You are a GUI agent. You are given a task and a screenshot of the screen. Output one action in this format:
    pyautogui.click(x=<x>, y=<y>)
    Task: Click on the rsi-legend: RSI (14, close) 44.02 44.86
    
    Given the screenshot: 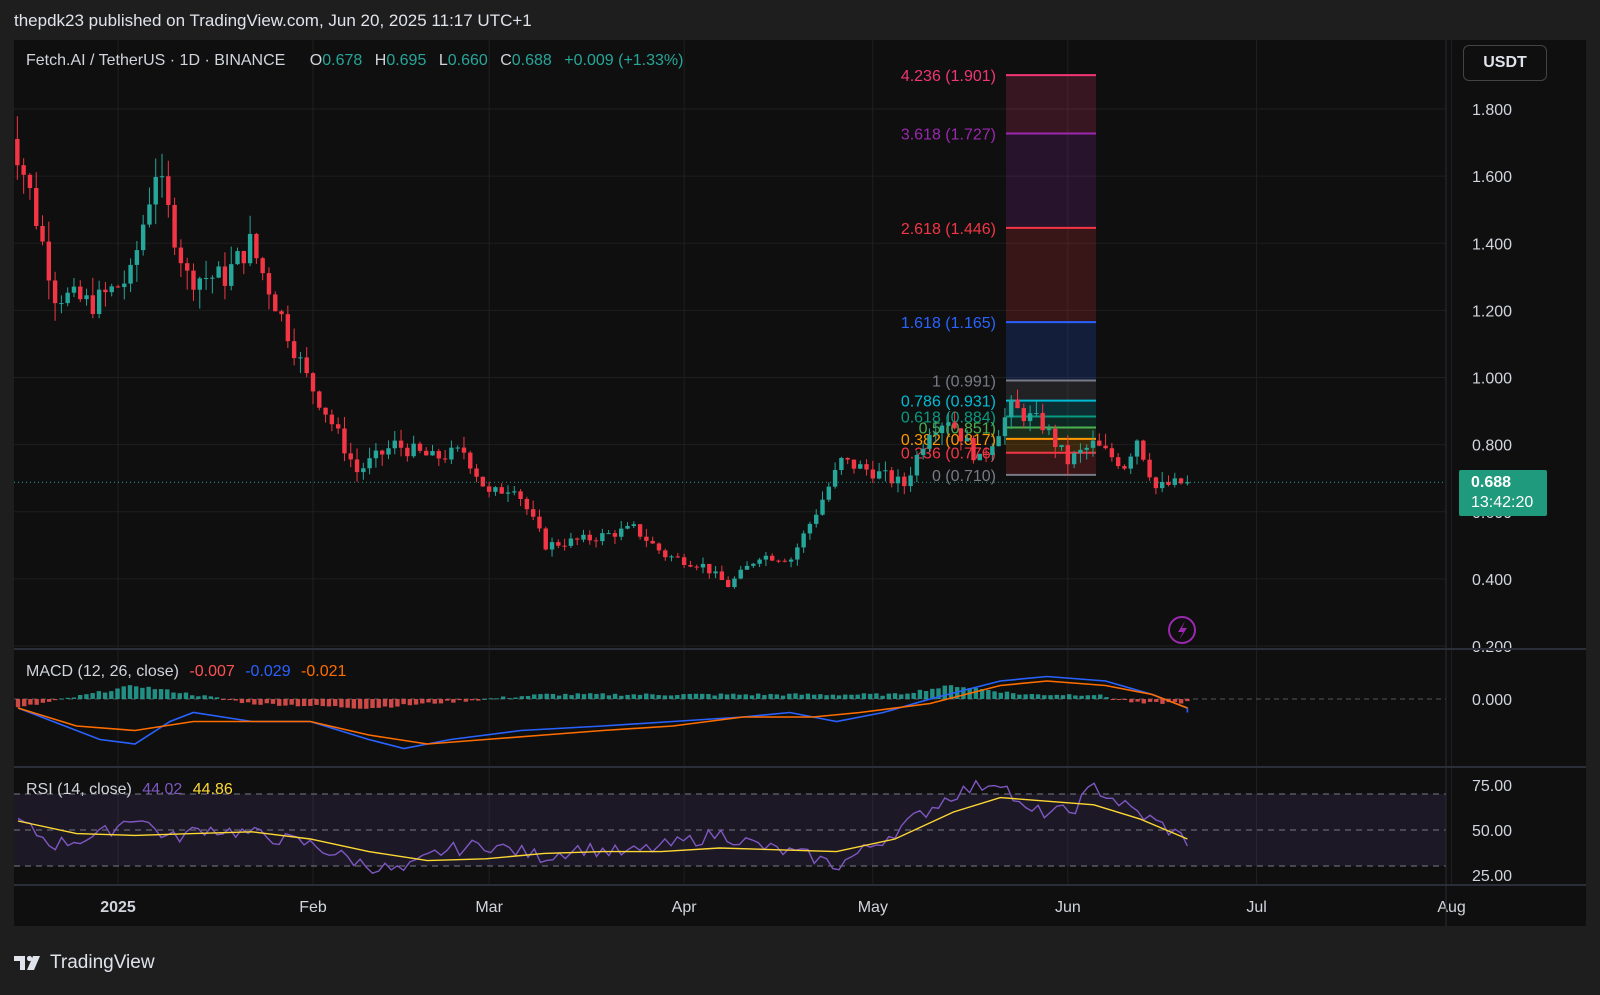 What is the action you would take?
    pyautogui.click(x=129, y=790)
    